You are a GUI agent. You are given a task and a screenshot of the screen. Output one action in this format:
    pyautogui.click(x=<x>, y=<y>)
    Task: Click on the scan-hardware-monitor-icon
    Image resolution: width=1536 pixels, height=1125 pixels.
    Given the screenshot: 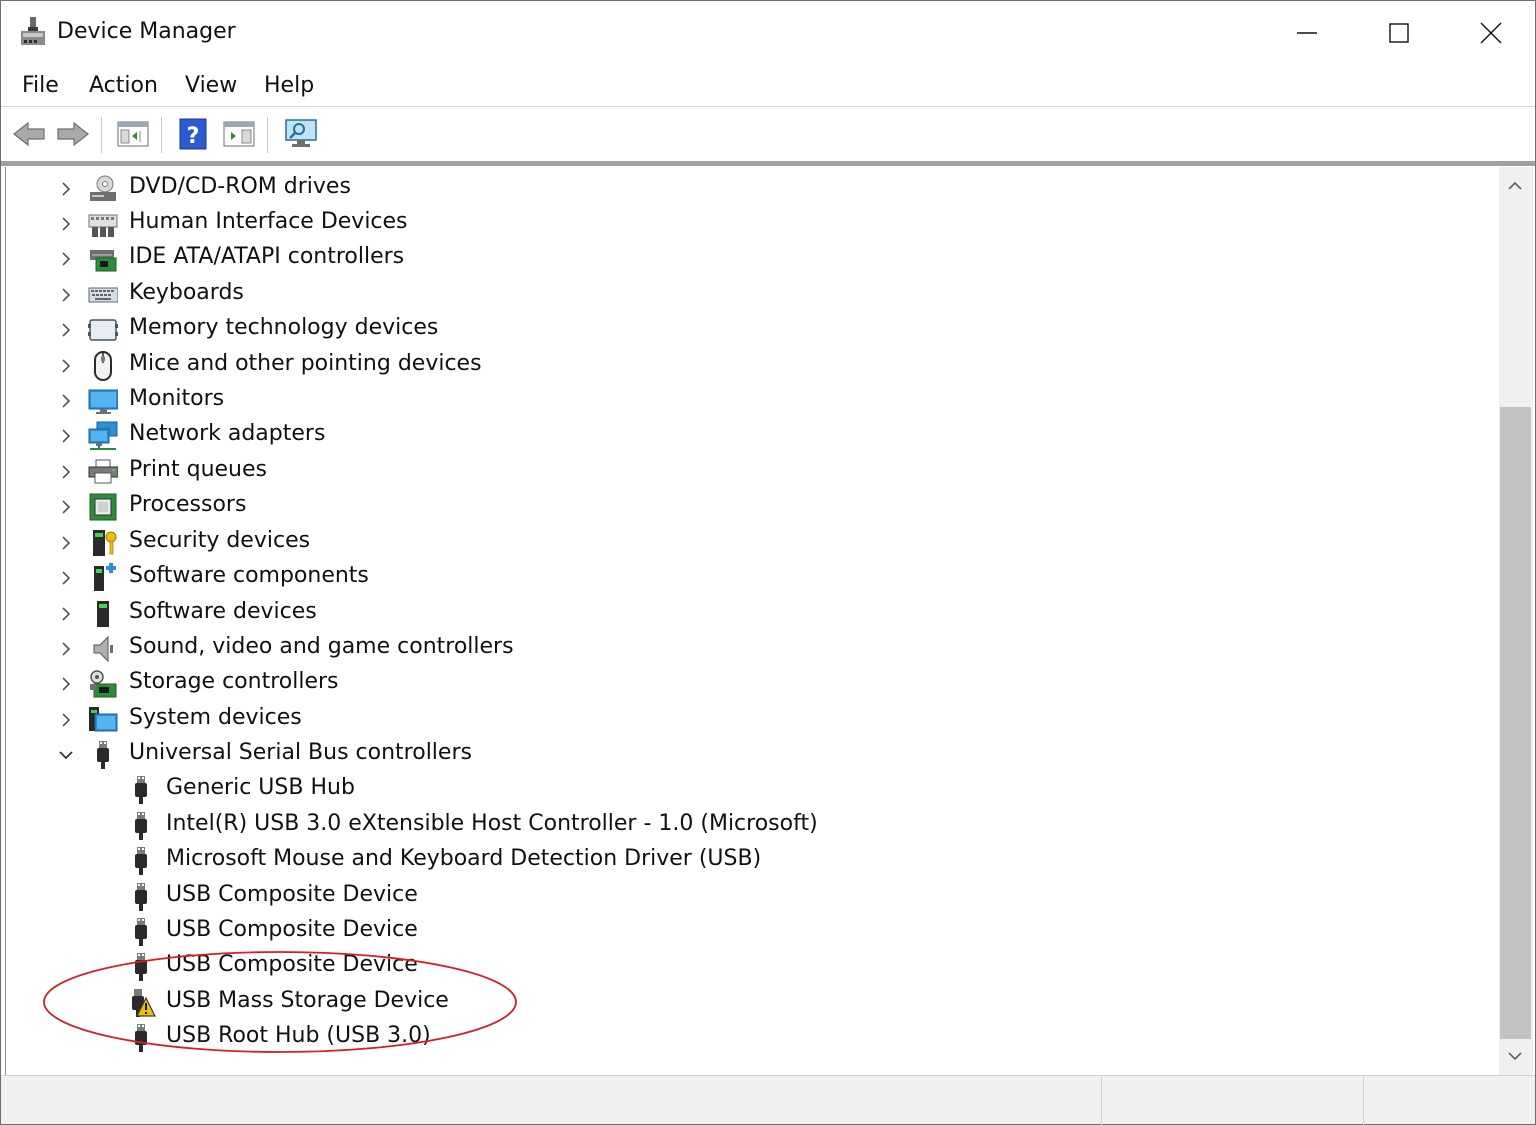 What is the action you would take?
    pyautogui.click(x=301, y=133)
    